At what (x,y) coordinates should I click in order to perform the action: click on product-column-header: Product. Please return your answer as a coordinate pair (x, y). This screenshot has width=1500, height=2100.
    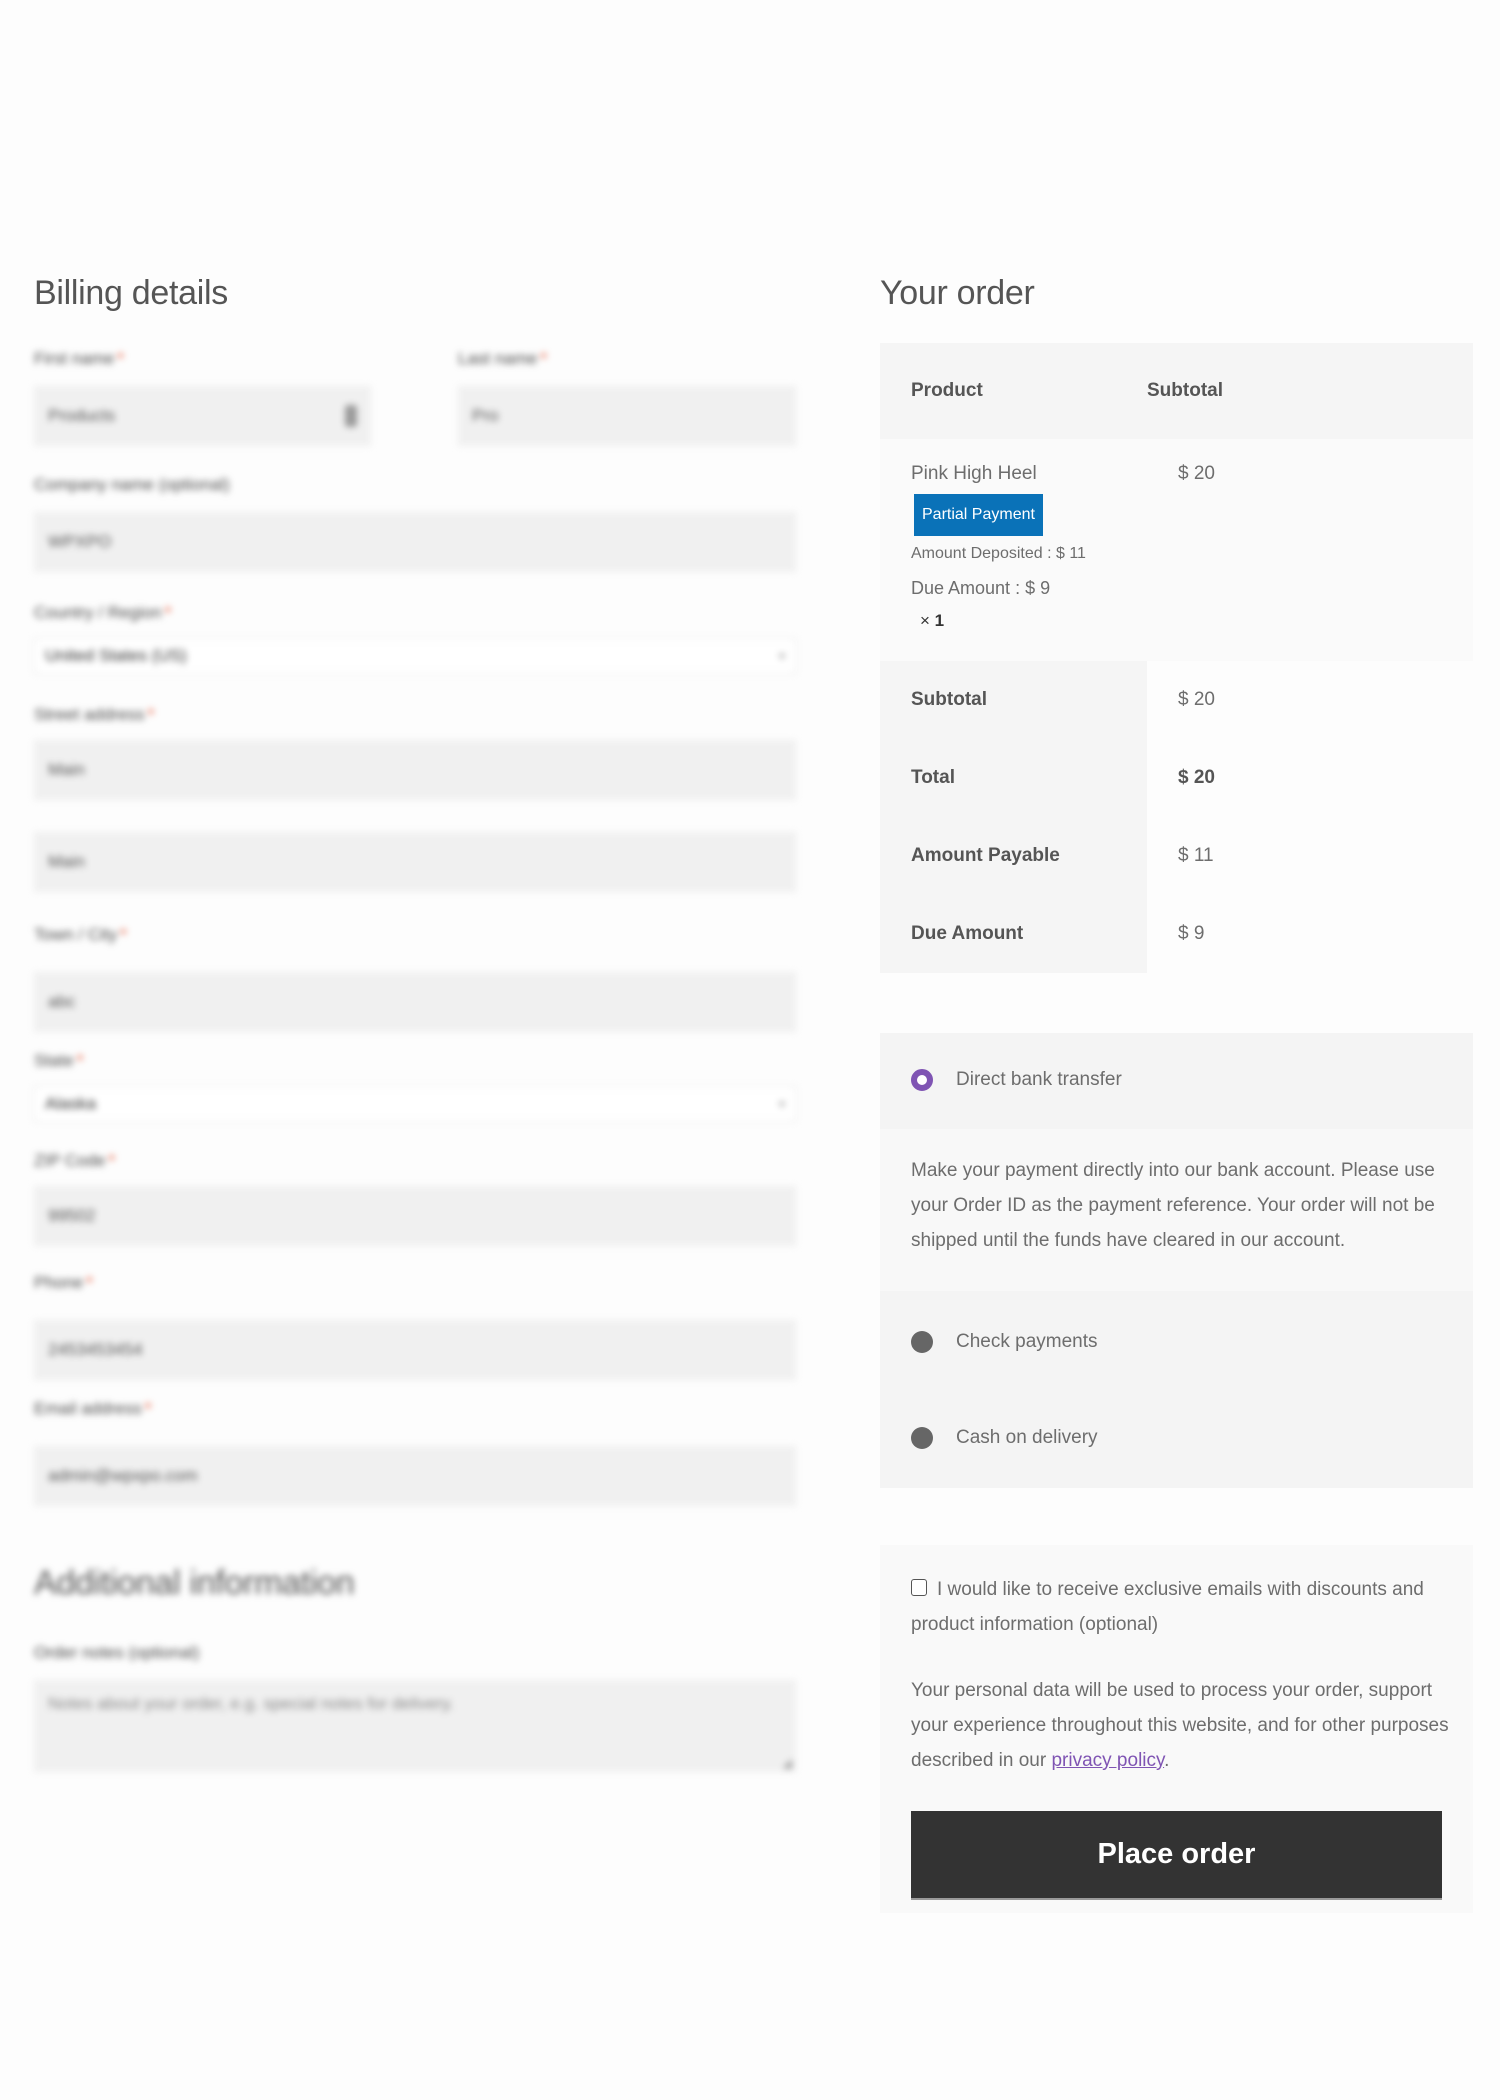
    Looking at the image, I should click on (947, 390).